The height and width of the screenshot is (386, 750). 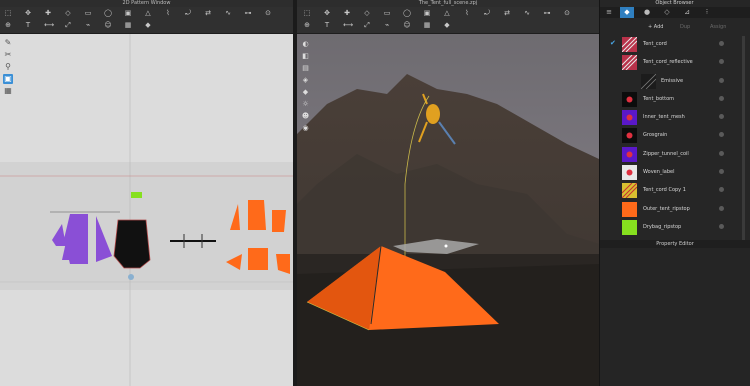 What do you see at coordinates (305, 128) in the screenshot?
I see `display-environment-icon: ◉` at bounding box center [305, 128].